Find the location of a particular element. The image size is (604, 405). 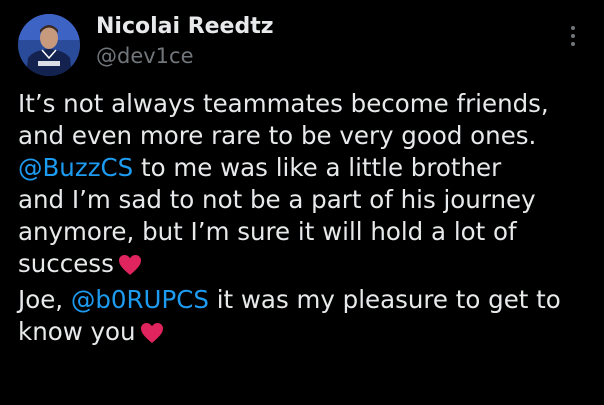

tweet-text-segment: know you is located at coordinates (77, 331).